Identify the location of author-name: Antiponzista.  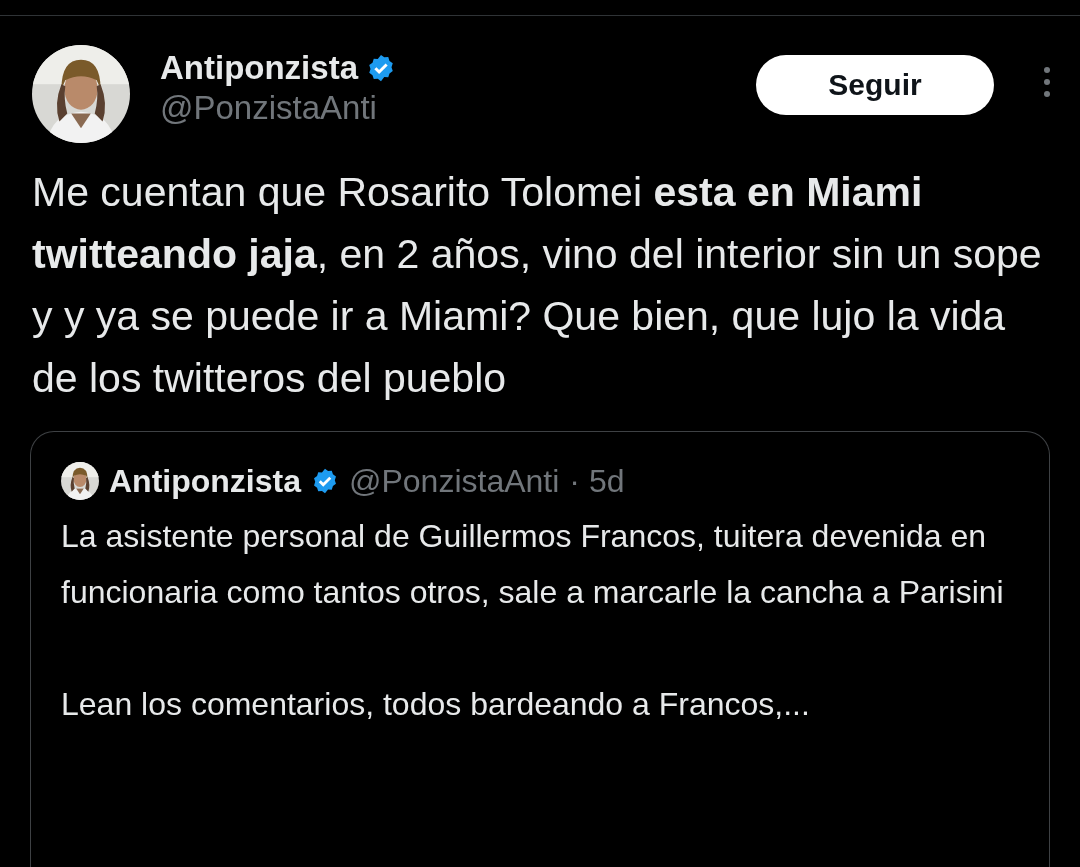
(259, 68).